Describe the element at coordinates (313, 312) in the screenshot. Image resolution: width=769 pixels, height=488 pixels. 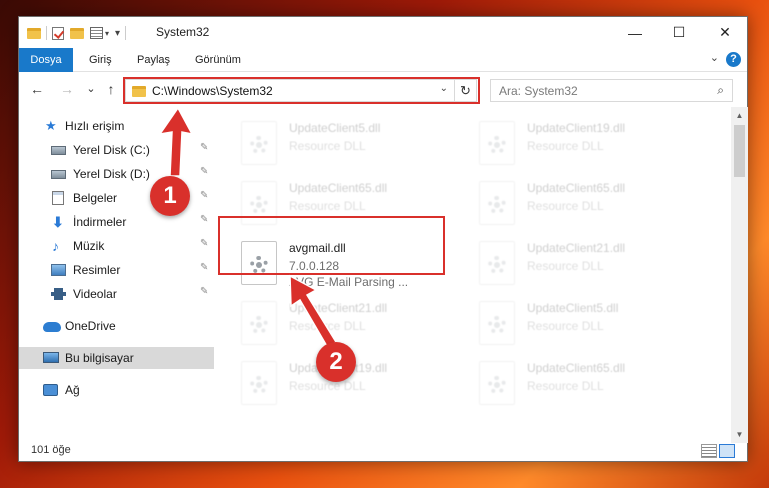
I see `arrow-2-icon` at that location.